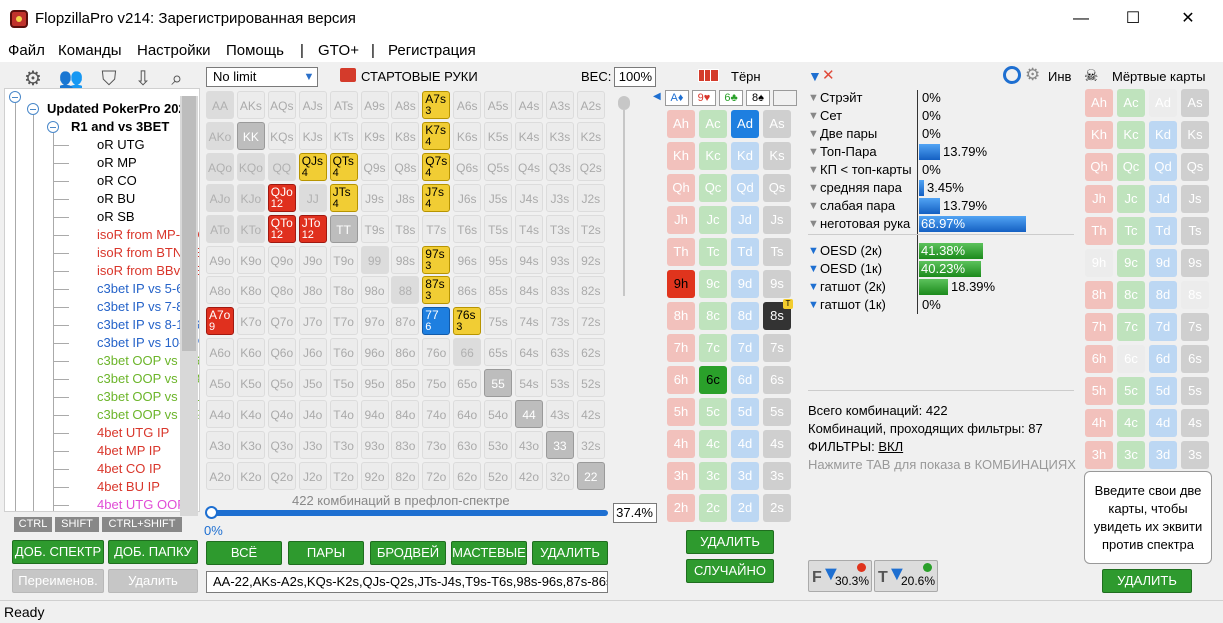  What do you see at coordinates (405, 414) in the screenshot?
I see `hand-cell: 84o` at bounding box center [405, 414].